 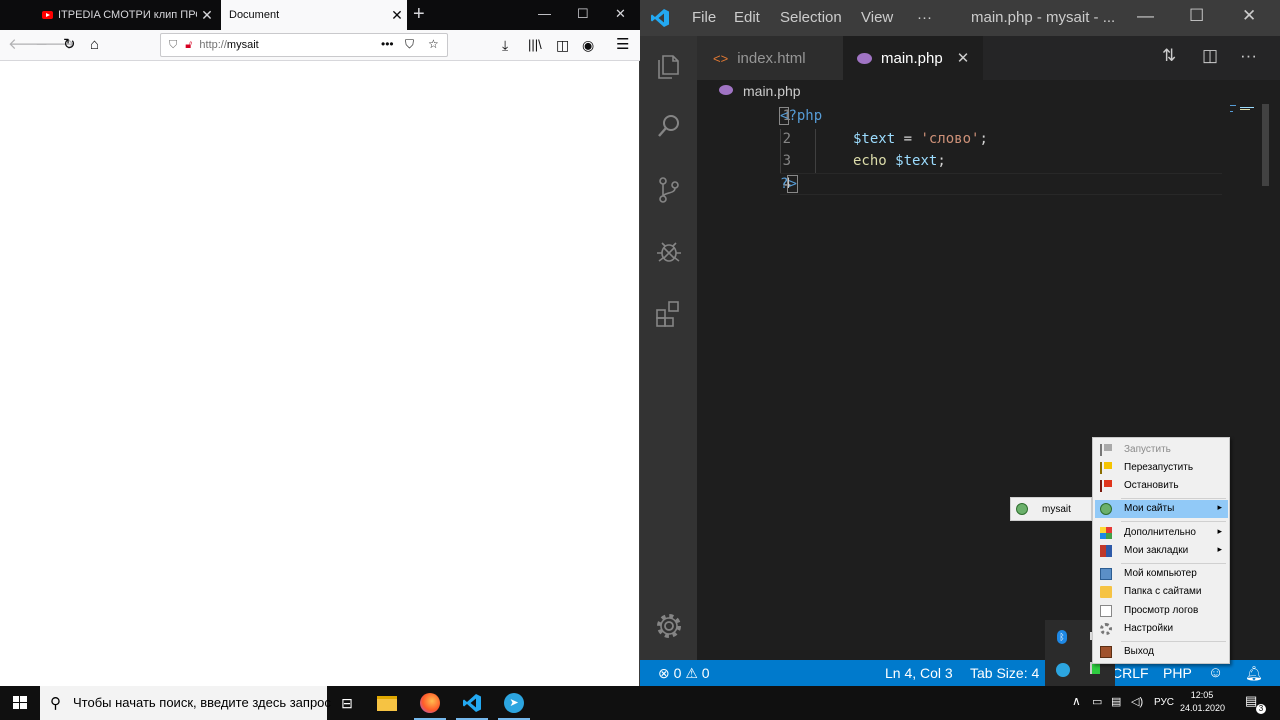 What do you see at coordinates (69, 45) in the screenshot?
I see `reload-icon: ↻` at bounding box center [69, 45].